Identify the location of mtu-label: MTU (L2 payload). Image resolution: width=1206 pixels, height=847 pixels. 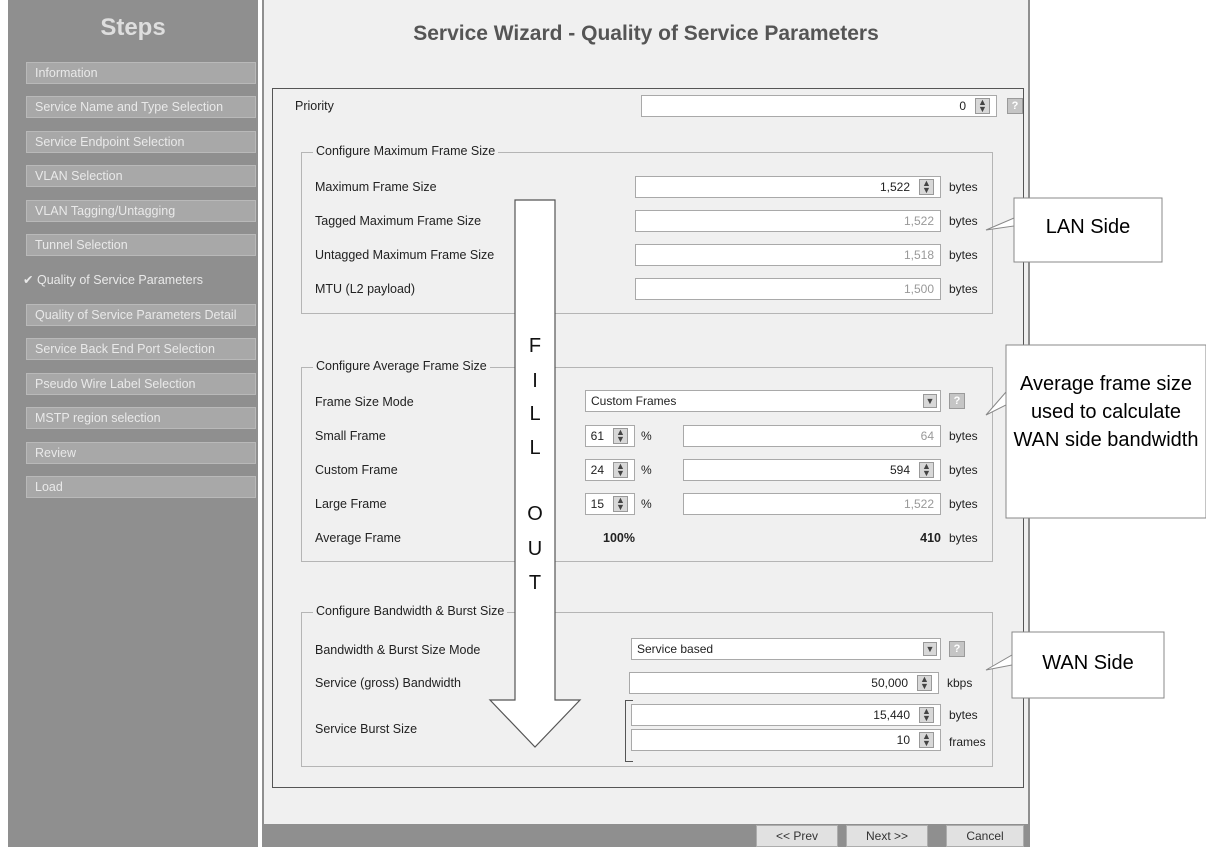
(365, 289).